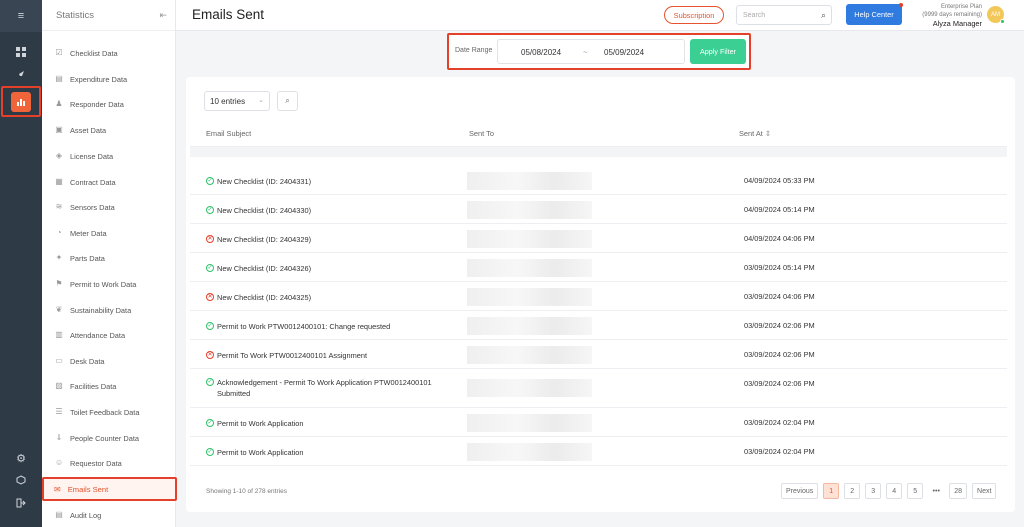  I want to click on sidebar-item-label: Sensors Data, so click(92, 207).